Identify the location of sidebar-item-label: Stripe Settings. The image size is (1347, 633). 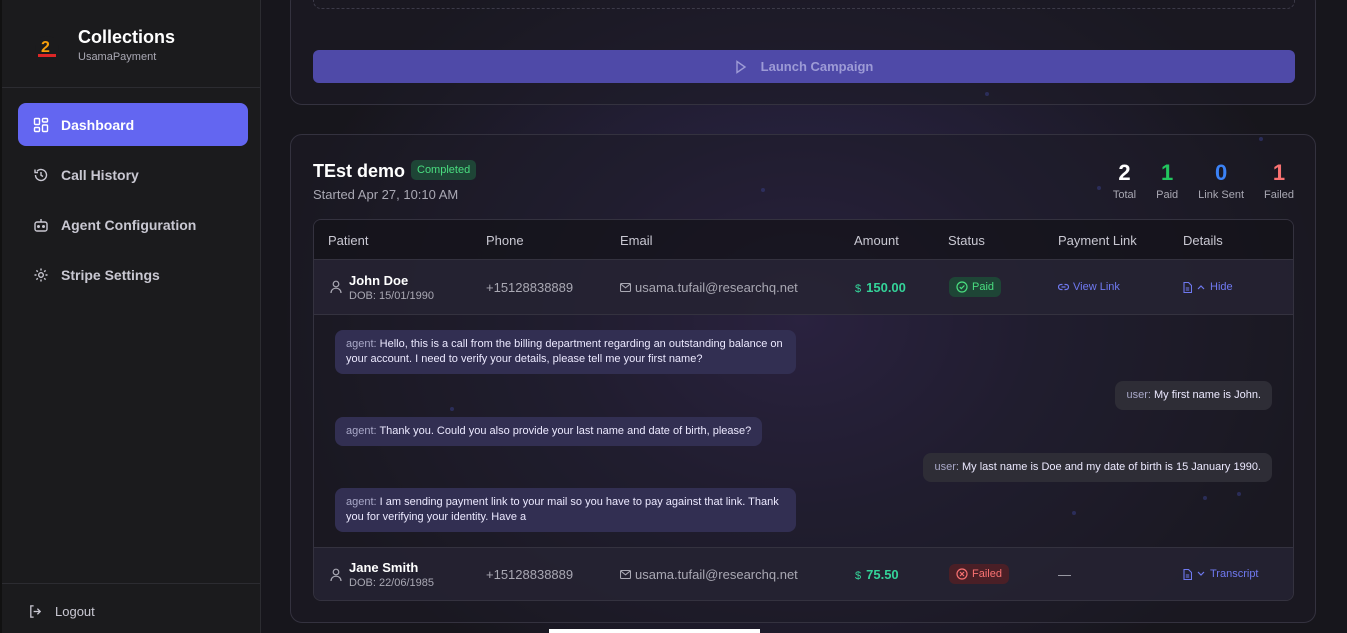
(110, 274).